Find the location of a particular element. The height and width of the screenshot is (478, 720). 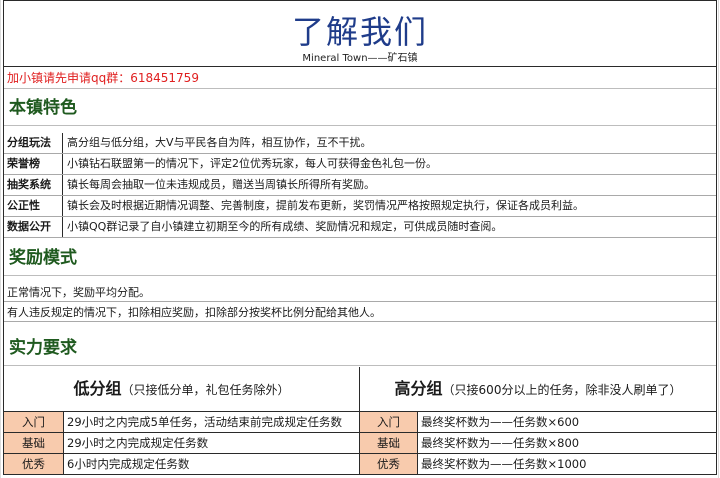

section-requirements-heading: 实力要求 is located at coordinates (360, 348).